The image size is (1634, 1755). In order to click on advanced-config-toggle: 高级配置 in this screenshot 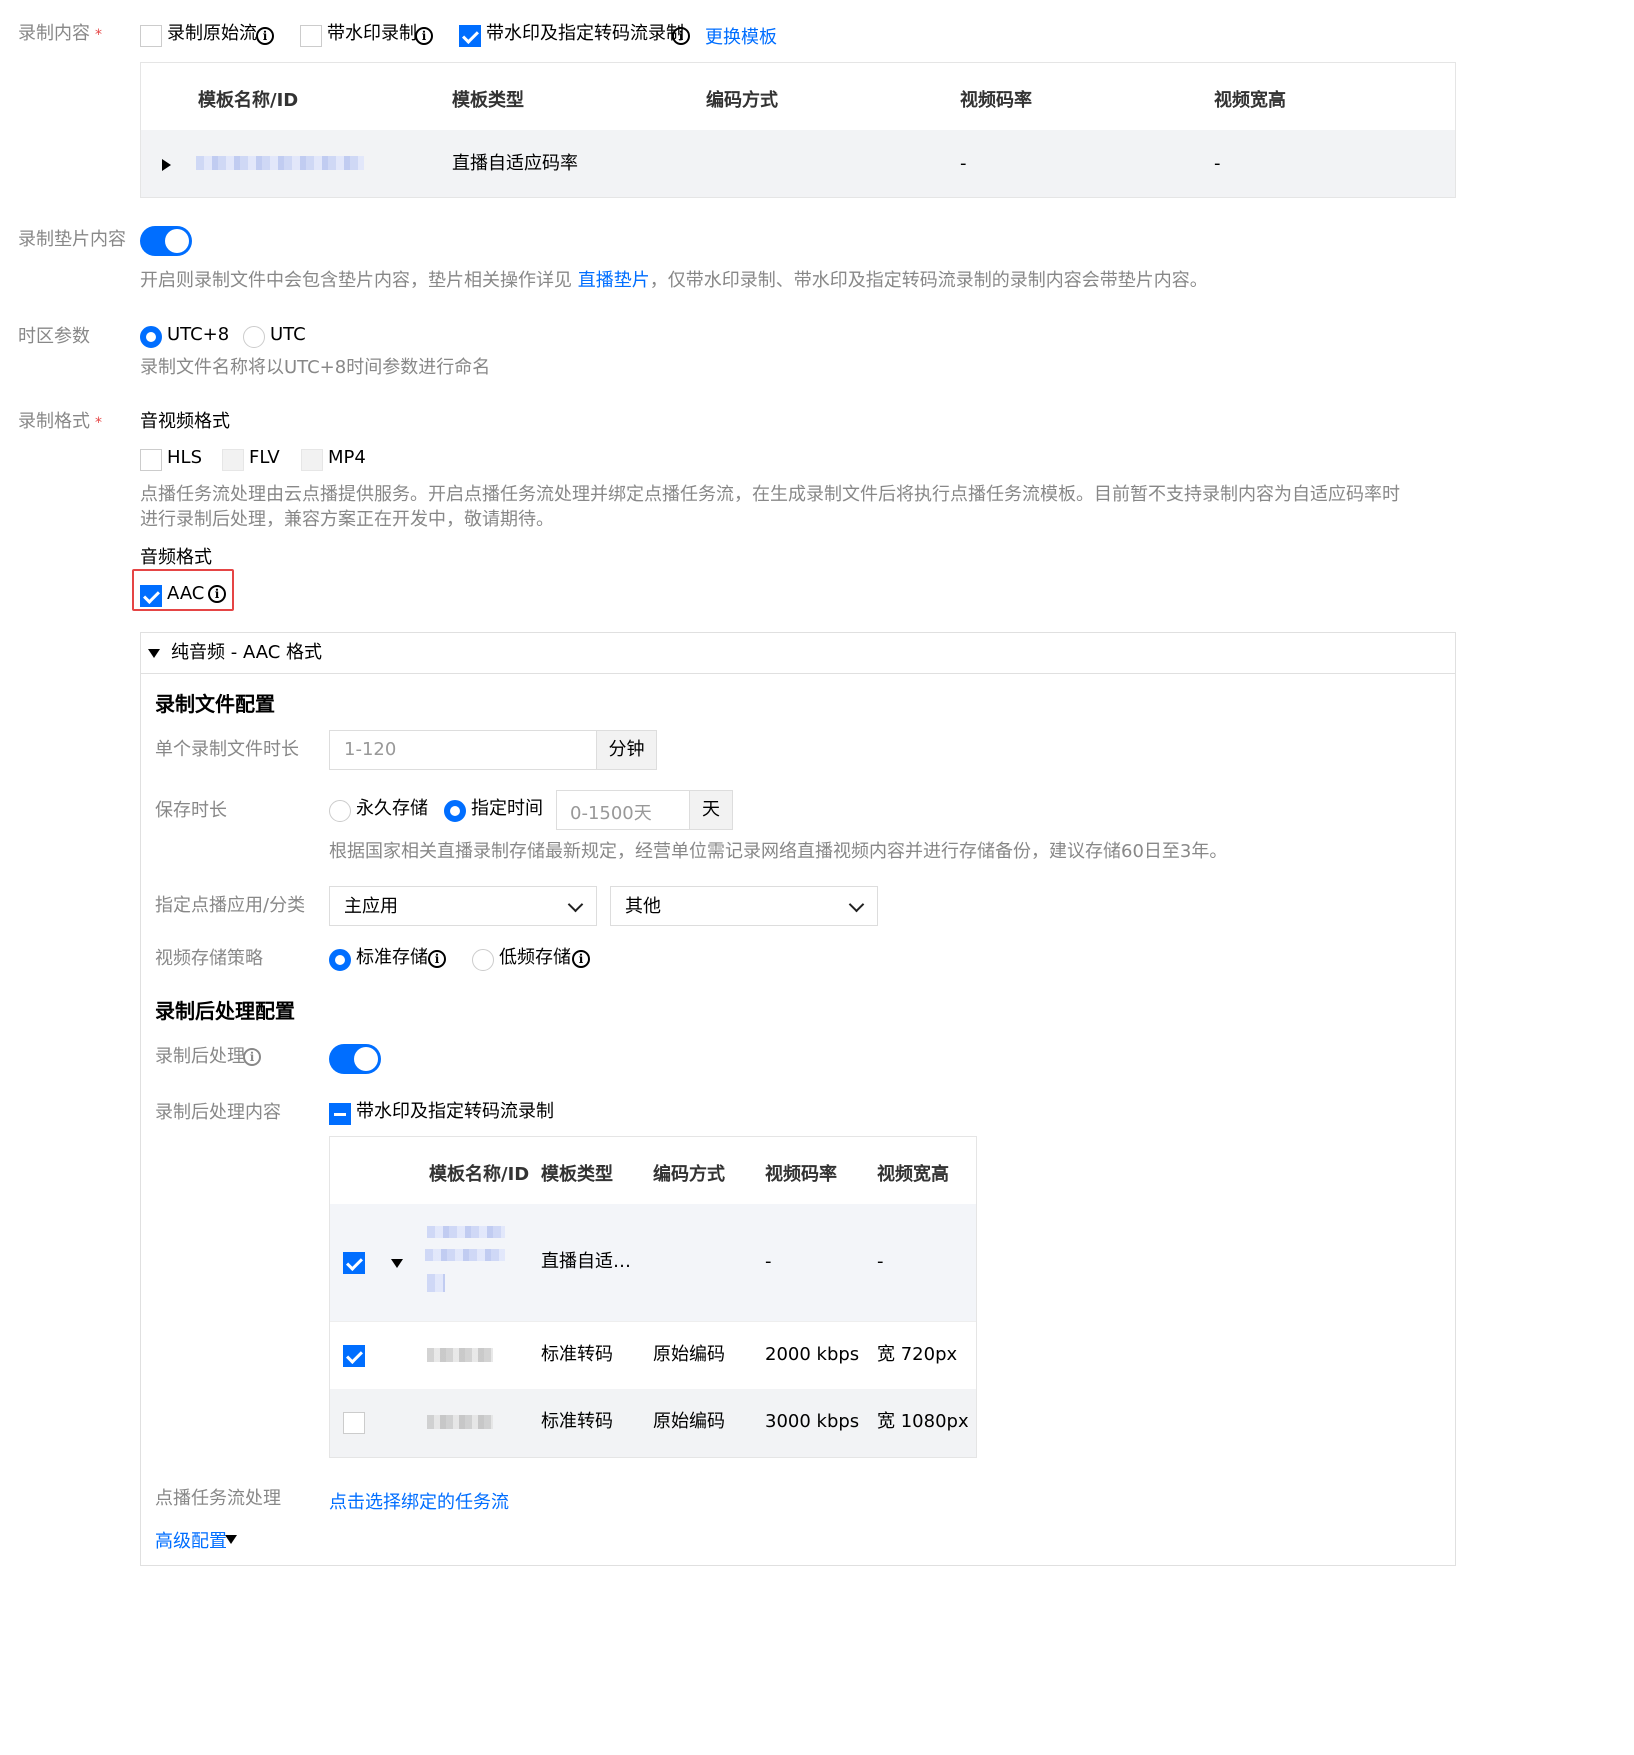, I will do `click(196, 1540)`.